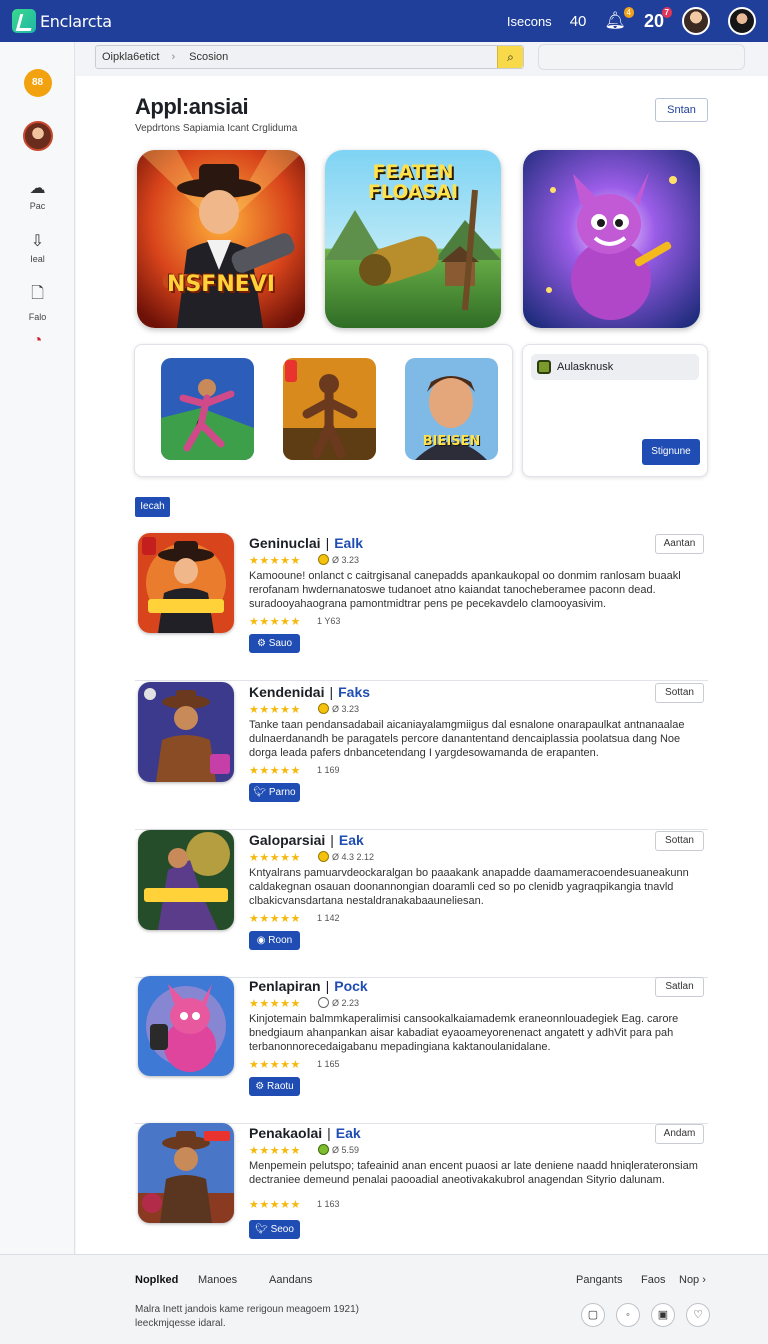 This screenshot has width=768, height=1344. What do you see at coordinates (328, 1204) in the screenshot?
I see `item-rating-count: 1 163` at bounding box center [328, 1204].